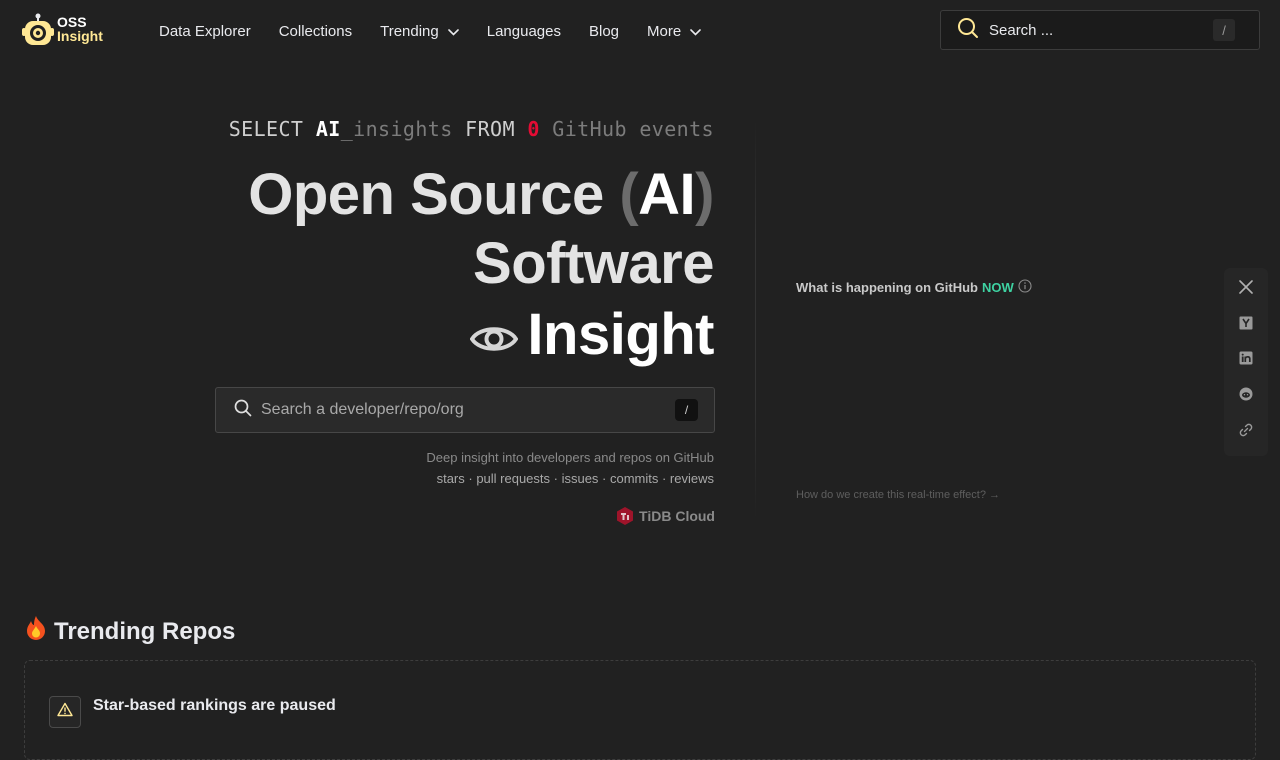 This screenshot has width=1280, height=760. I want to click on nav-label: Data Explorer, so click(205, 31).